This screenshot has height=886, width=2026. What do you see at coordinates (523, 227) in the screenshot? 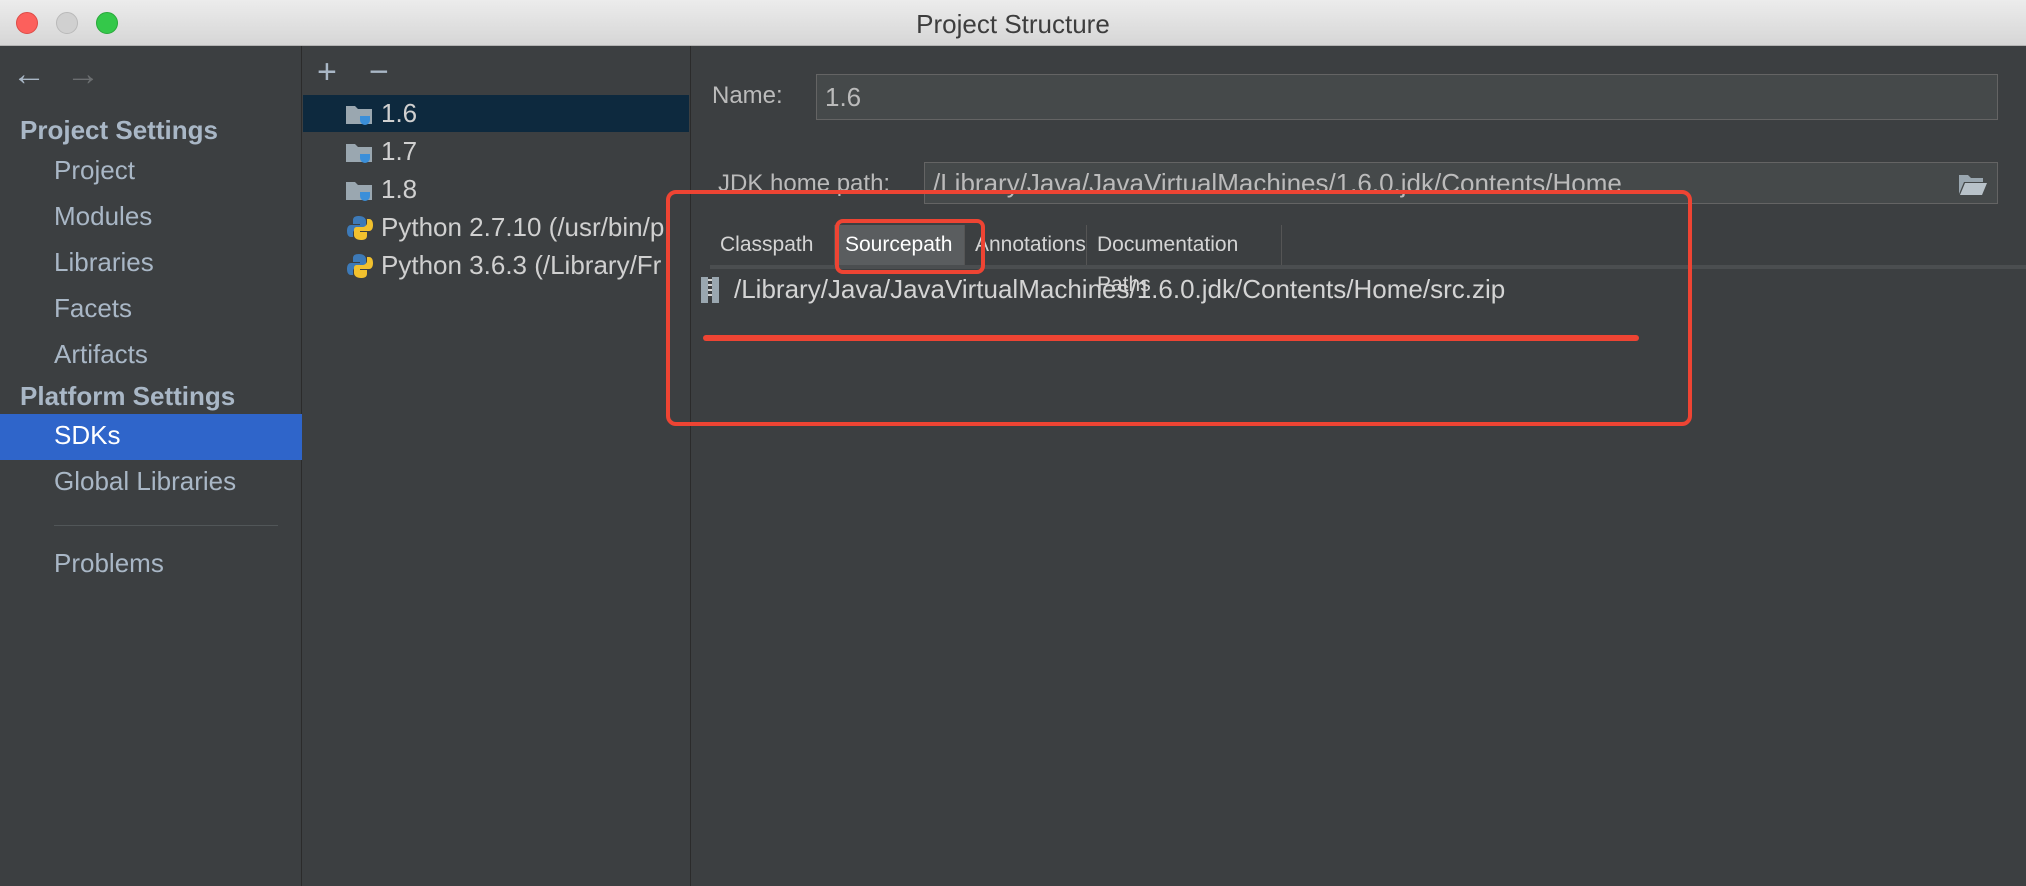
I see `sdk-label: Python 2.7.10 (/usr/bin/p` at bounding box center [523, 227].